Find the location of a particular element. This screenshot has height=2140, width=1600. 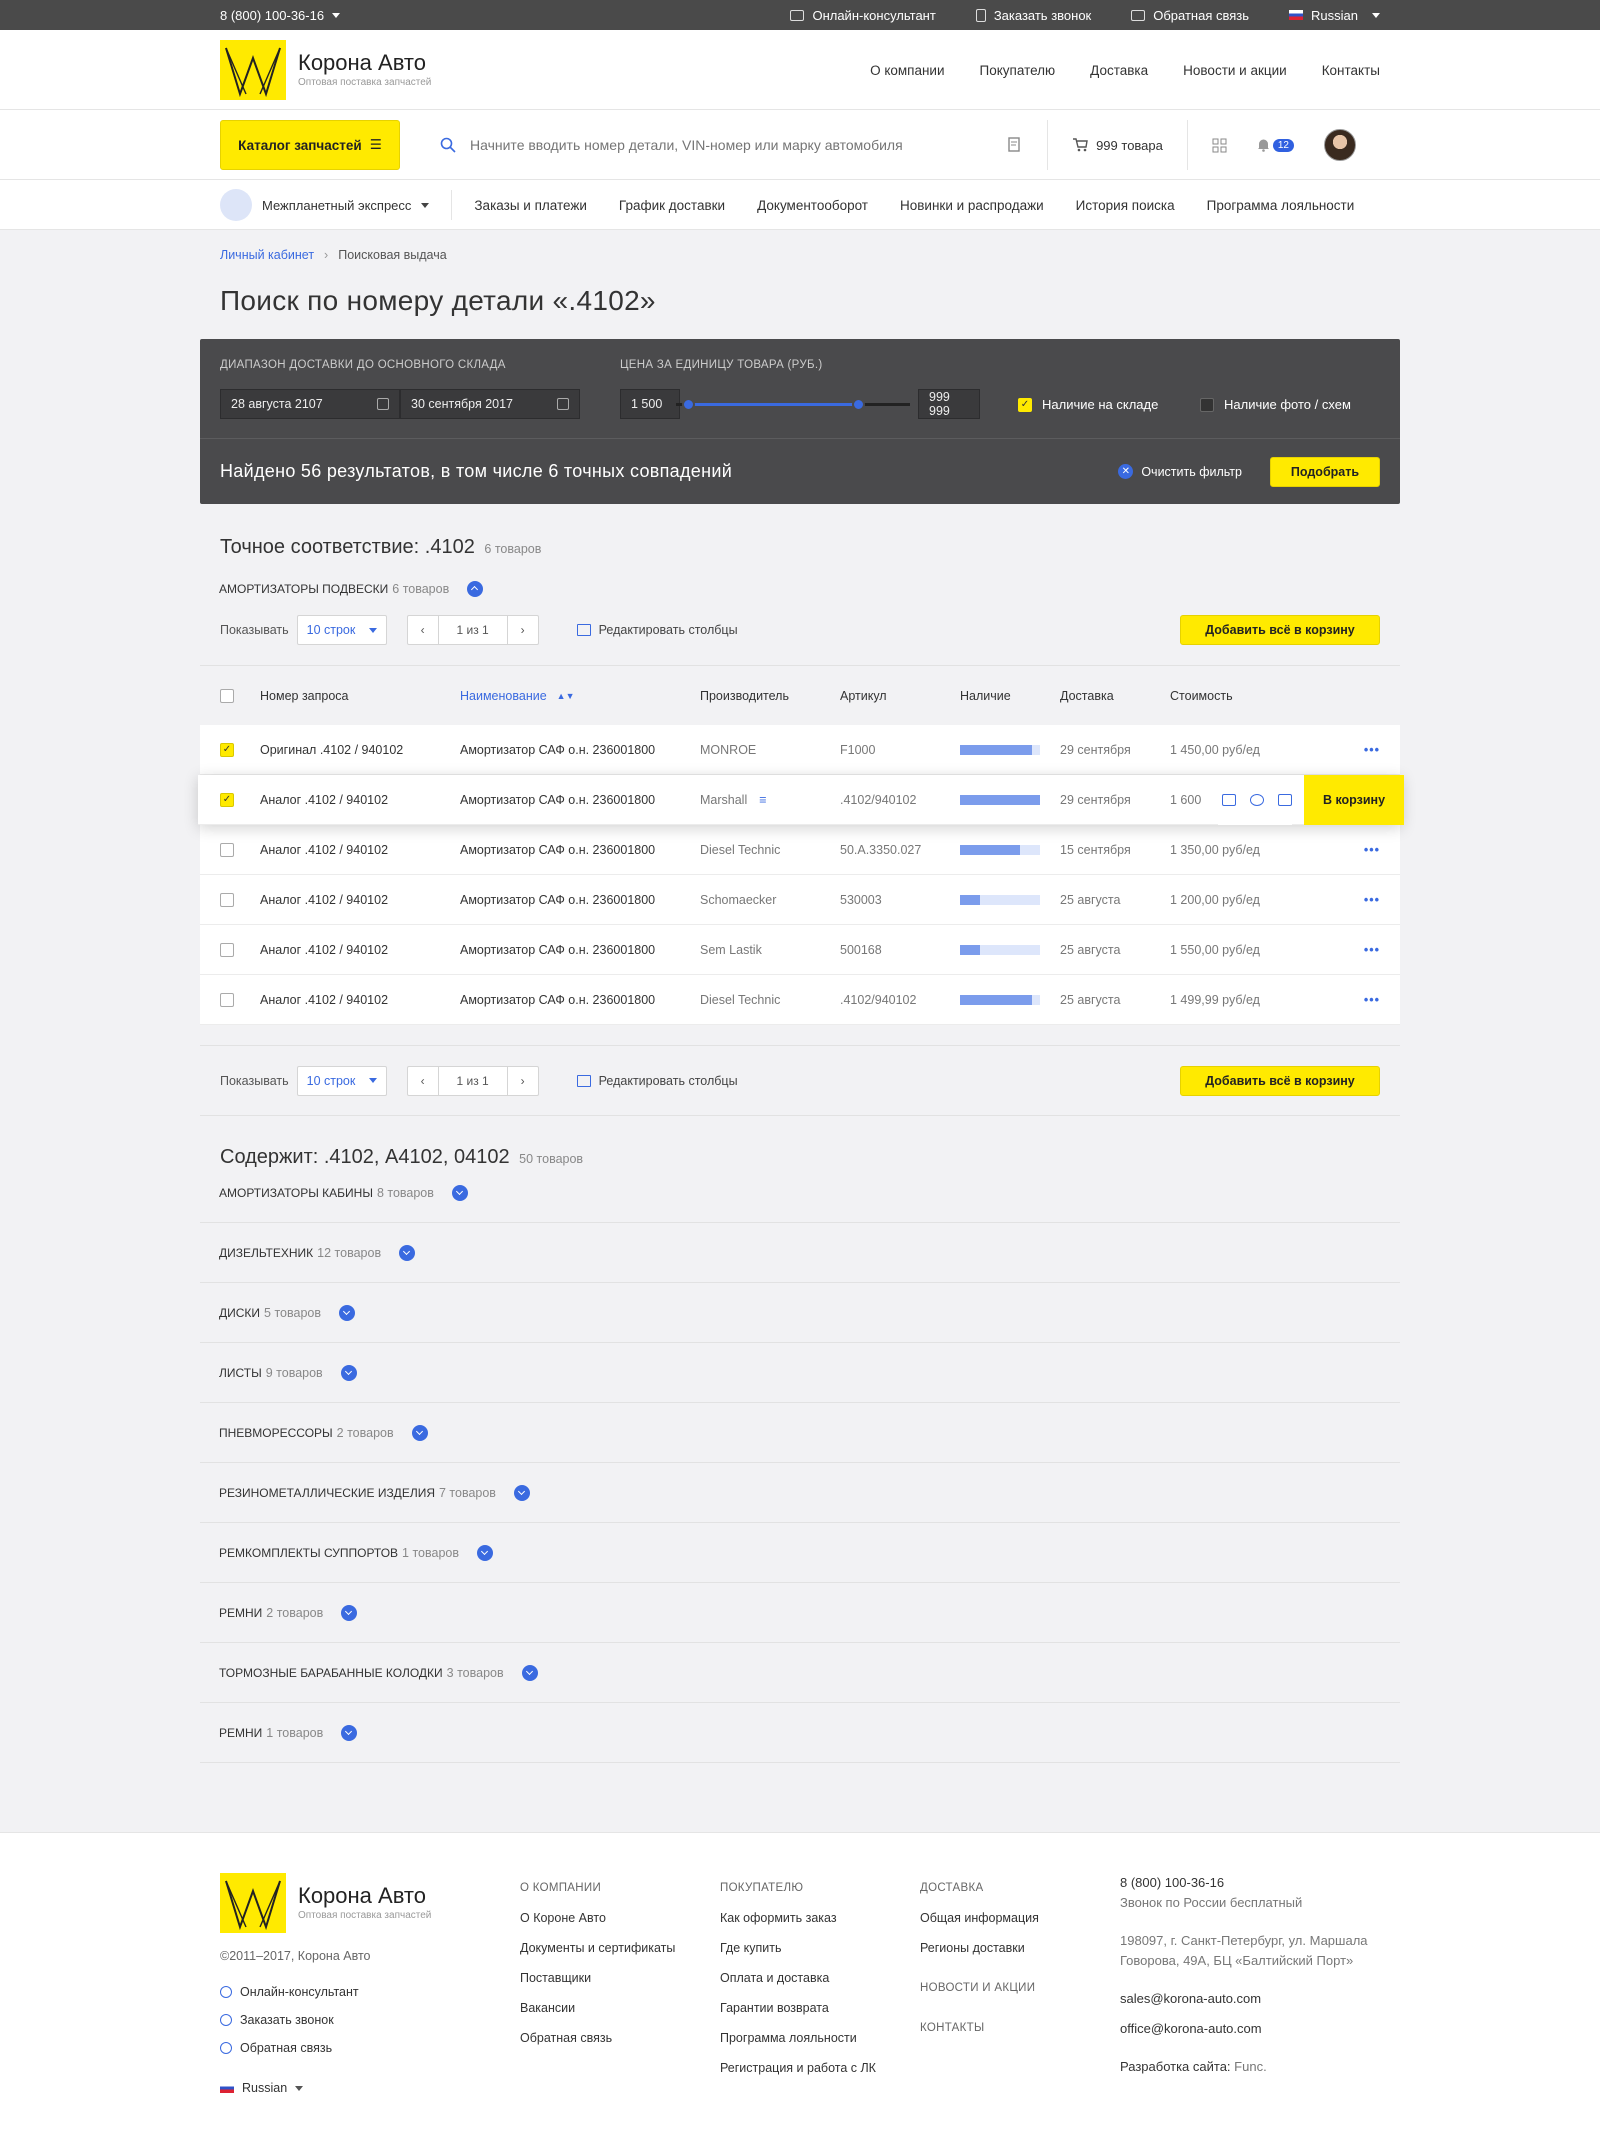

group-header: Ремкомплекты суппортов 1 товаров is located at coordinates (800, 1553).